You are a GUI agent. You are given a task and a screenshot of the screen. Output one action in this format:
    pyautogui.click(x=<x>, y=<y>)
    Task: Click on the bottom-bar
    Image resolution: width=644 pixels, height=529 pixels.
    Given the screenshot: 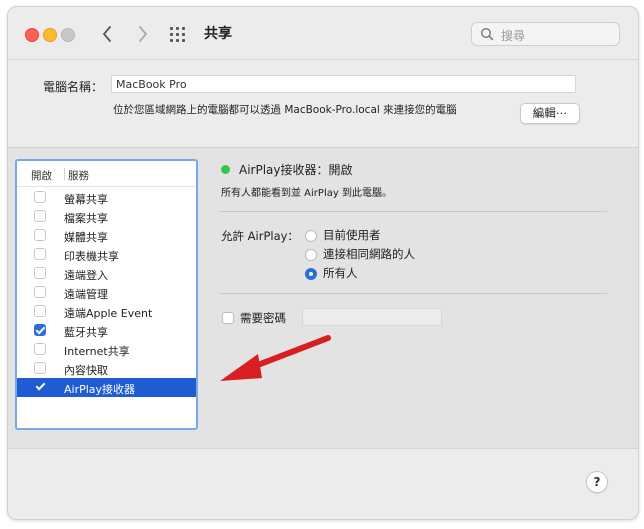 What is the action you would take?
    pyautogui.click(x=323, y=483)
    